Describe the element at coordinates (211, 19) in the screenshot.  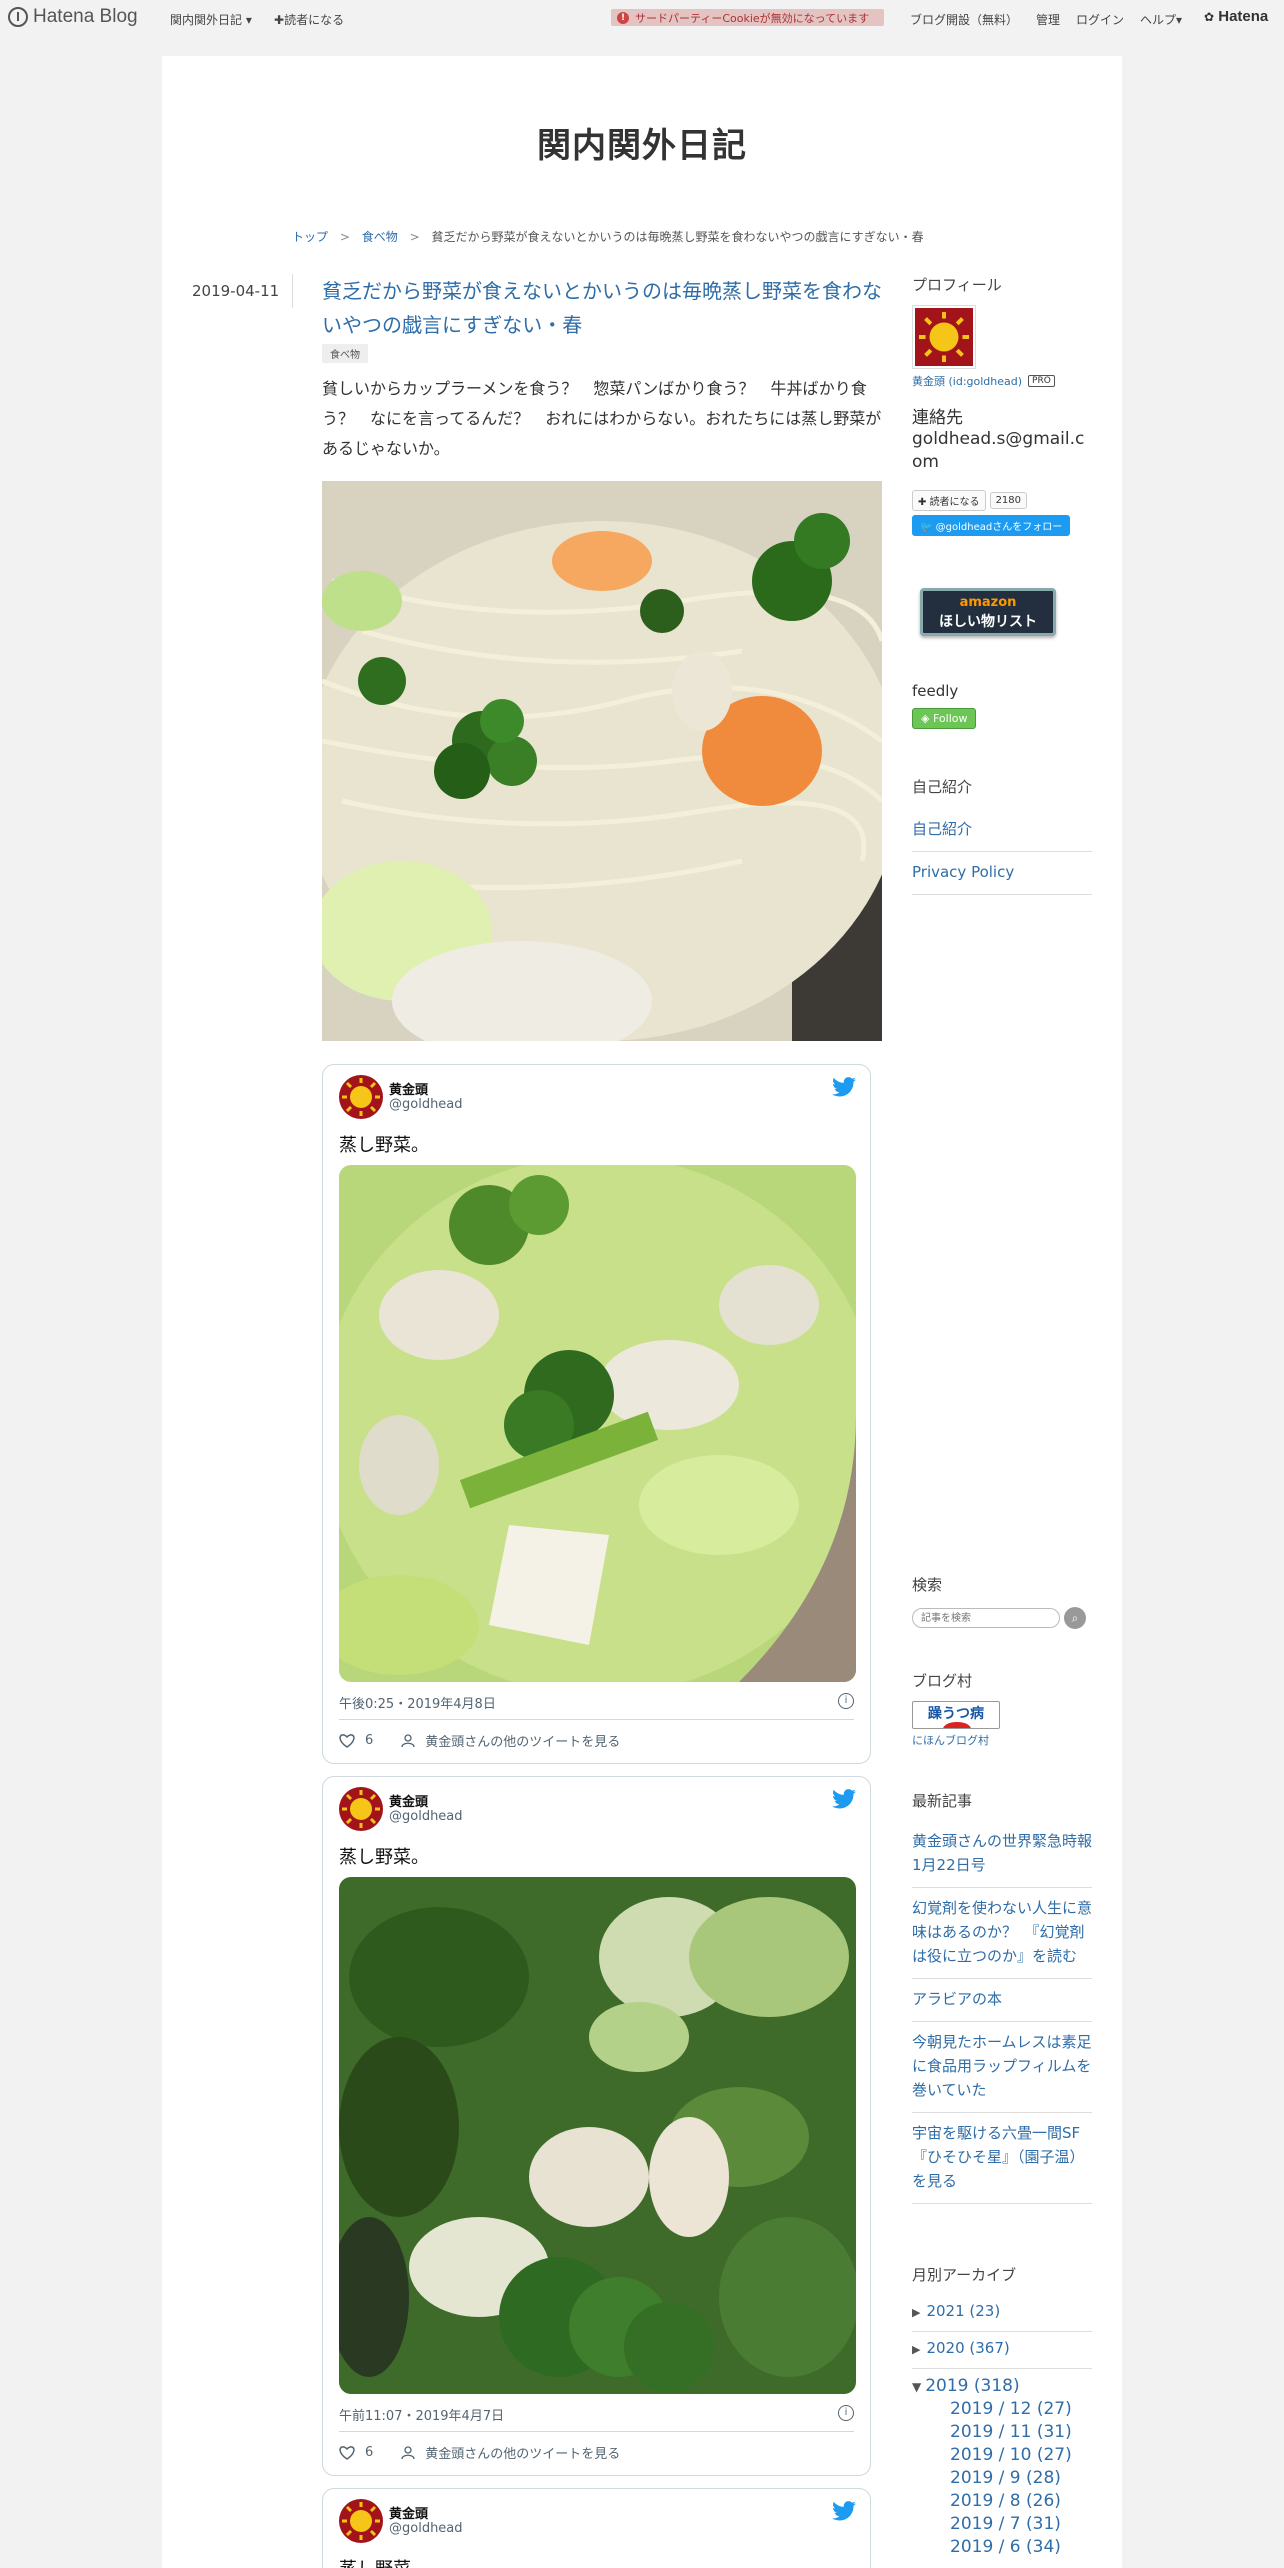
I see `blog-menu: 関内関外日記 ▾` at that location.